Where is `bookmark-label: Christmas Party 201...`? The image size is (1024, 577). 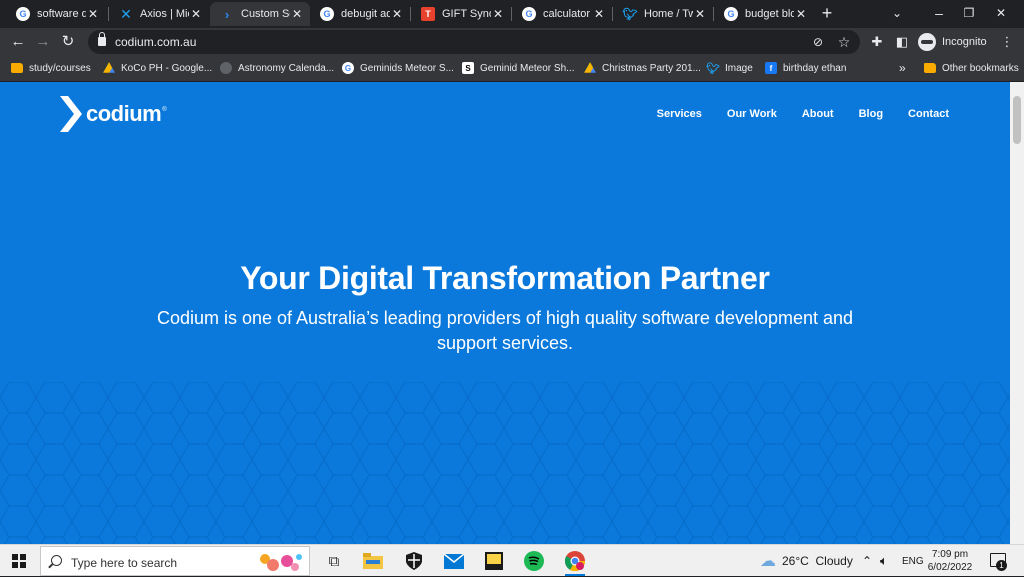 bookmark-label: Christmas Party 201... is located at coordinates (651, 68).